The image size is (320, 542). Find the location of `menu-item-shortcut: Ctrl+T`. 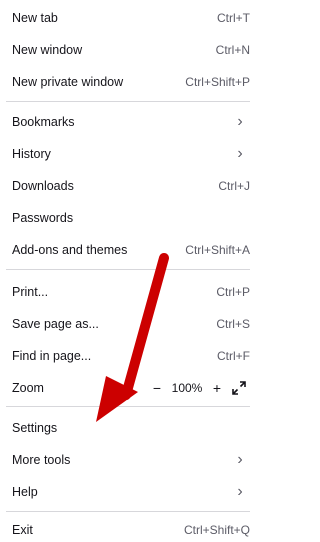

menu-item-shortcut: Ctrl+T is located at coordinates (233, 18).